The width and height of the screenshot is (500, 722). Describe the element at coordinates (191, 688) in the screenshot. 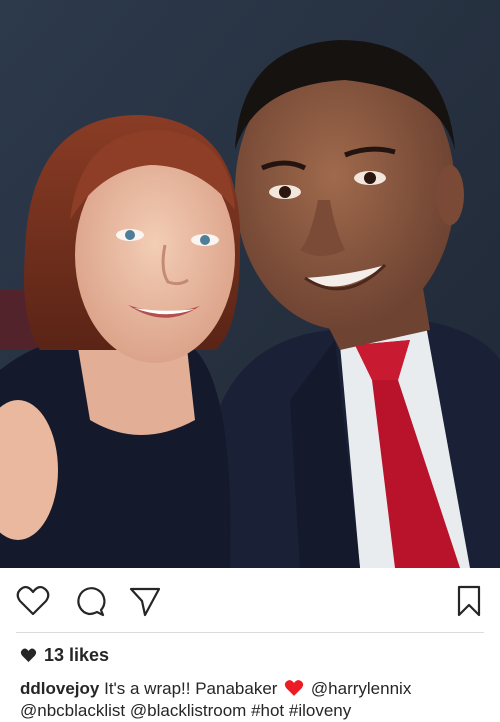

I see `caption-text: It's a wrap!! Panabaker` at that location.